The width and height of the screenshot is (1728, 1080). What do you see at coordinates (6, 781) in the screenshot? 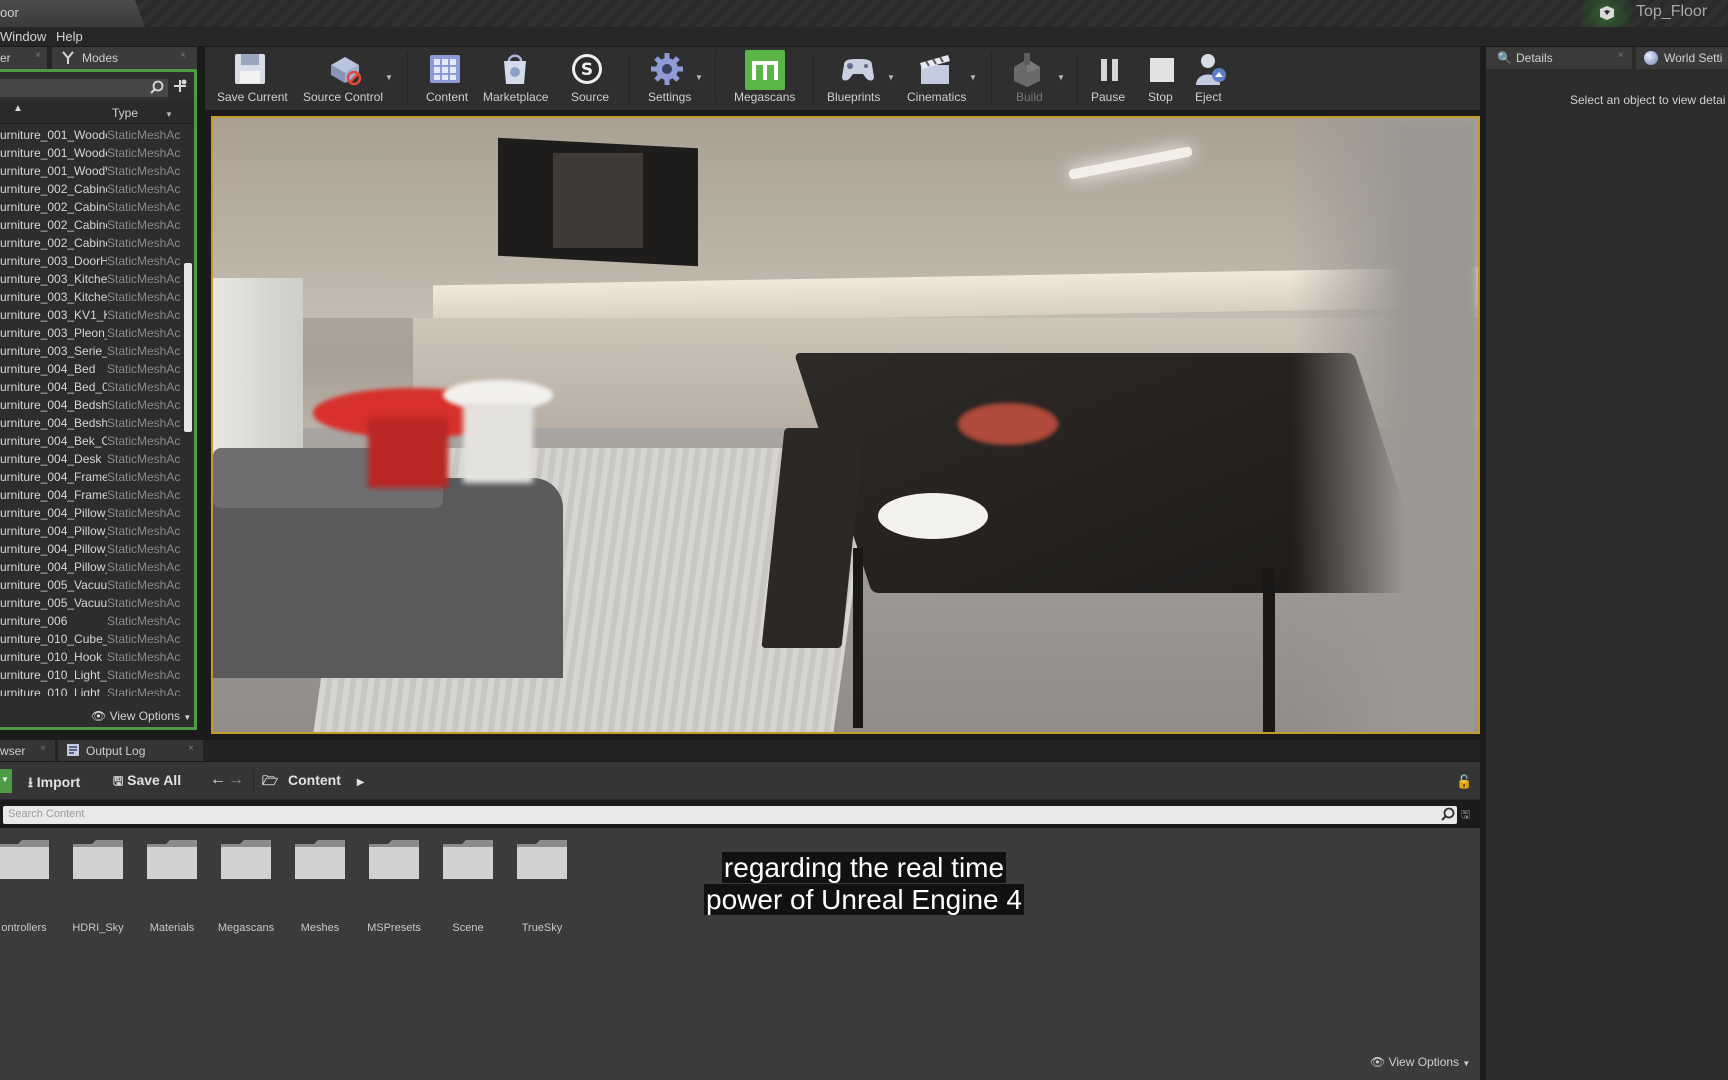
I see `add-new-button: ▼` at bounding box center [6, 781].